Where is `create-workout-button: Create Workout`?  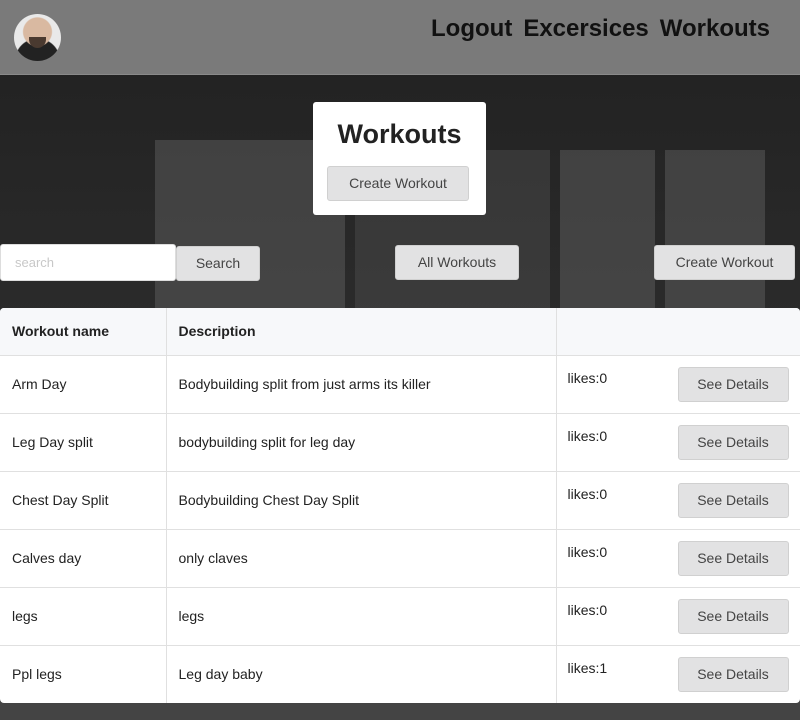 create-workout-button: Create Workout is located at coordinates (398, 183).